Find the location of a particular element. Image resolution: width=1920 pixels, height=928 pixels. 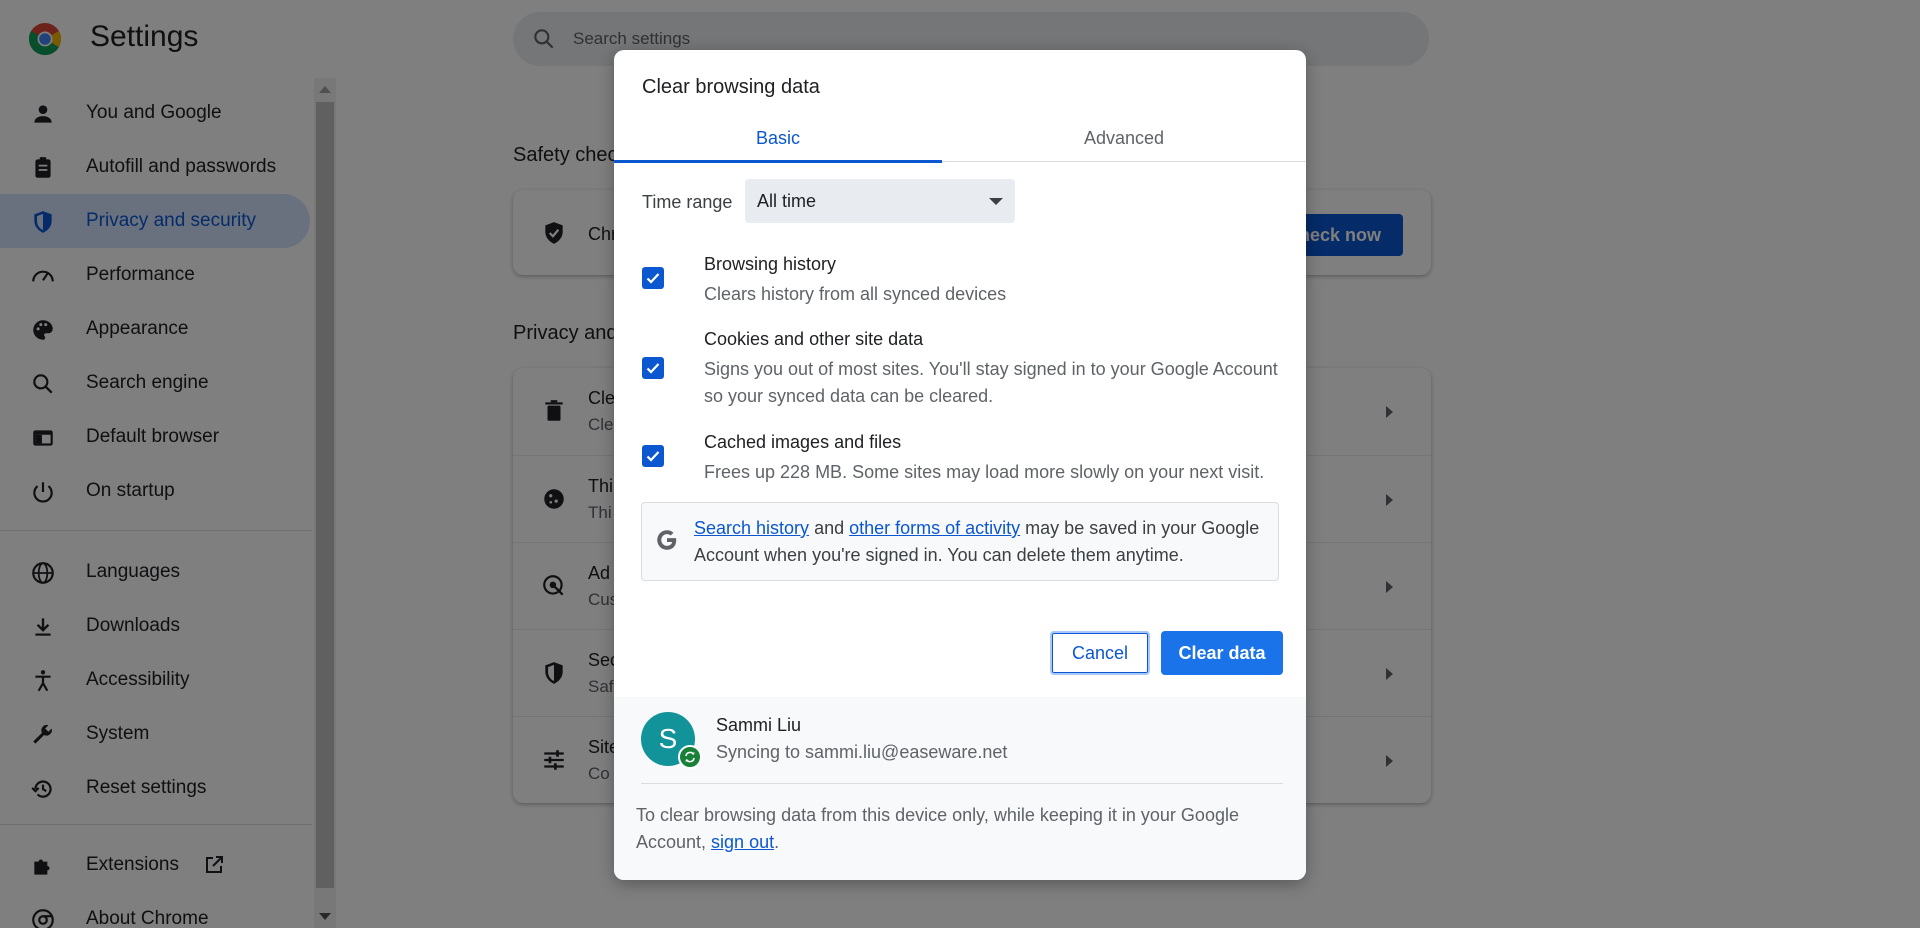

cookies-checkbox is located at coordinates (653, 368).